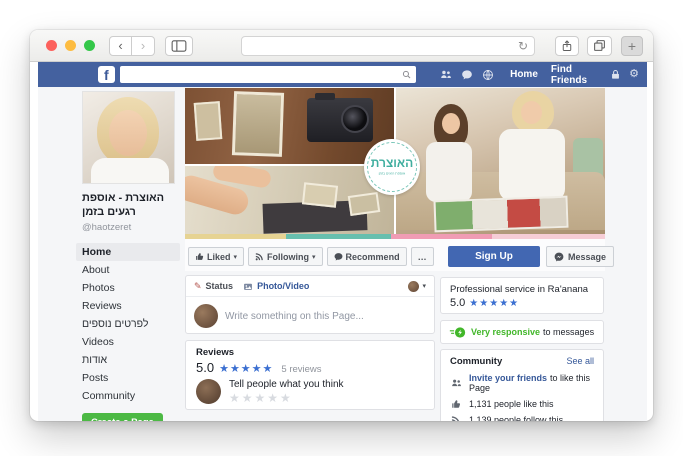 The height and width of the screenshot is (456, 683). Describe the element at coordinates (143, 45) in the screenshot. I see `forward-button: ›` at that location.